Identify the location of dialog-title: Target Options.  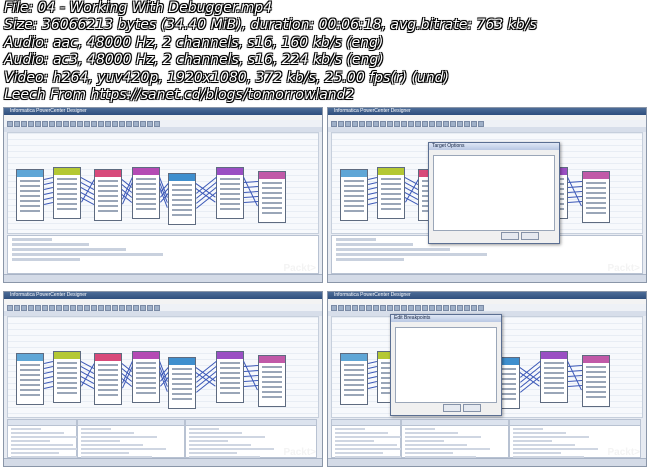
(494, 146).